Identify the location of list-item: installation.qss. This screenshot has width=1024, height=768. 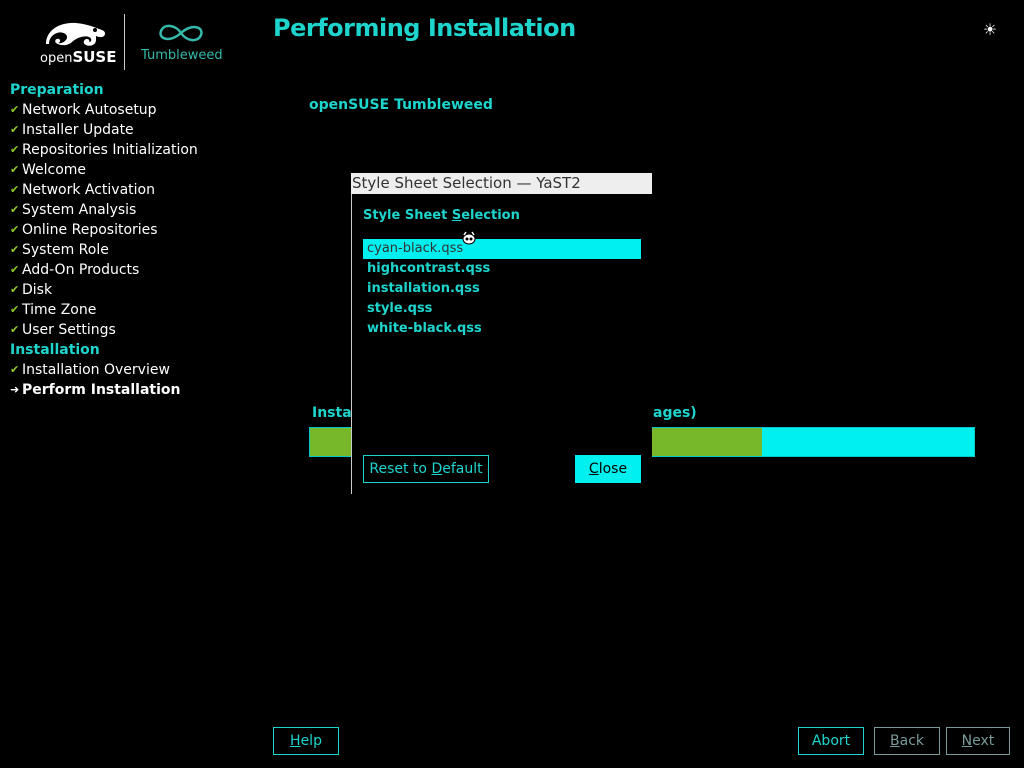
(502, 289).